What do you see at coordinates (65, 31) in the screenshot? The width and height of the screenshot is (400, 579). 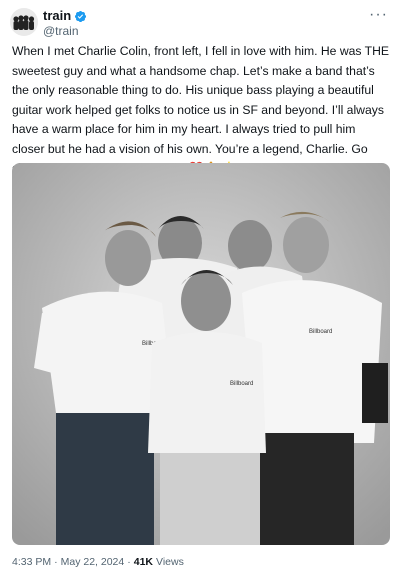 I see `author-handle: @train` at bounding box center [65, 31].